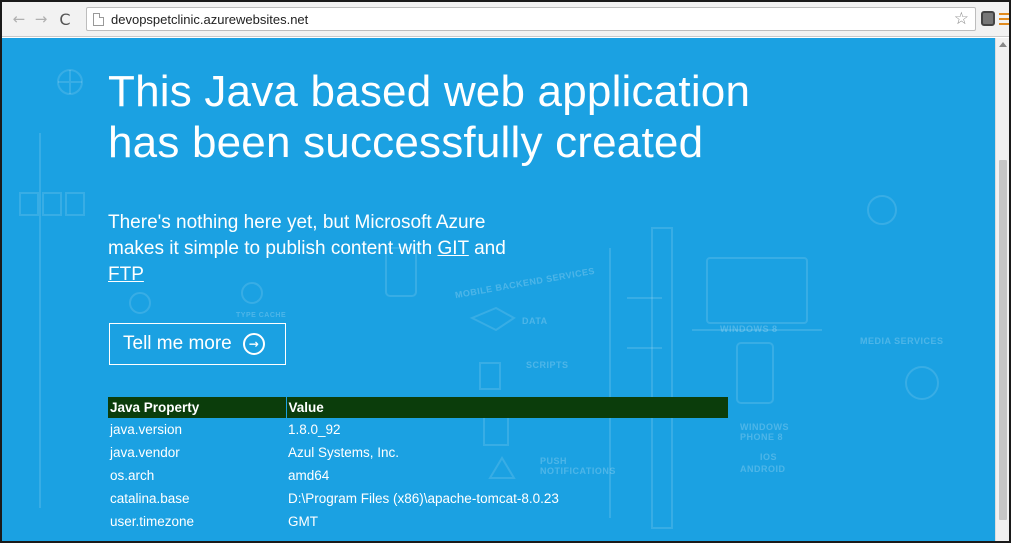 The image size is (1011, 543). What do you see at coordinates (961, 19) in the screenshot?
I see `bookmark-star-icon: ☆` at bounding box center [961, 19].